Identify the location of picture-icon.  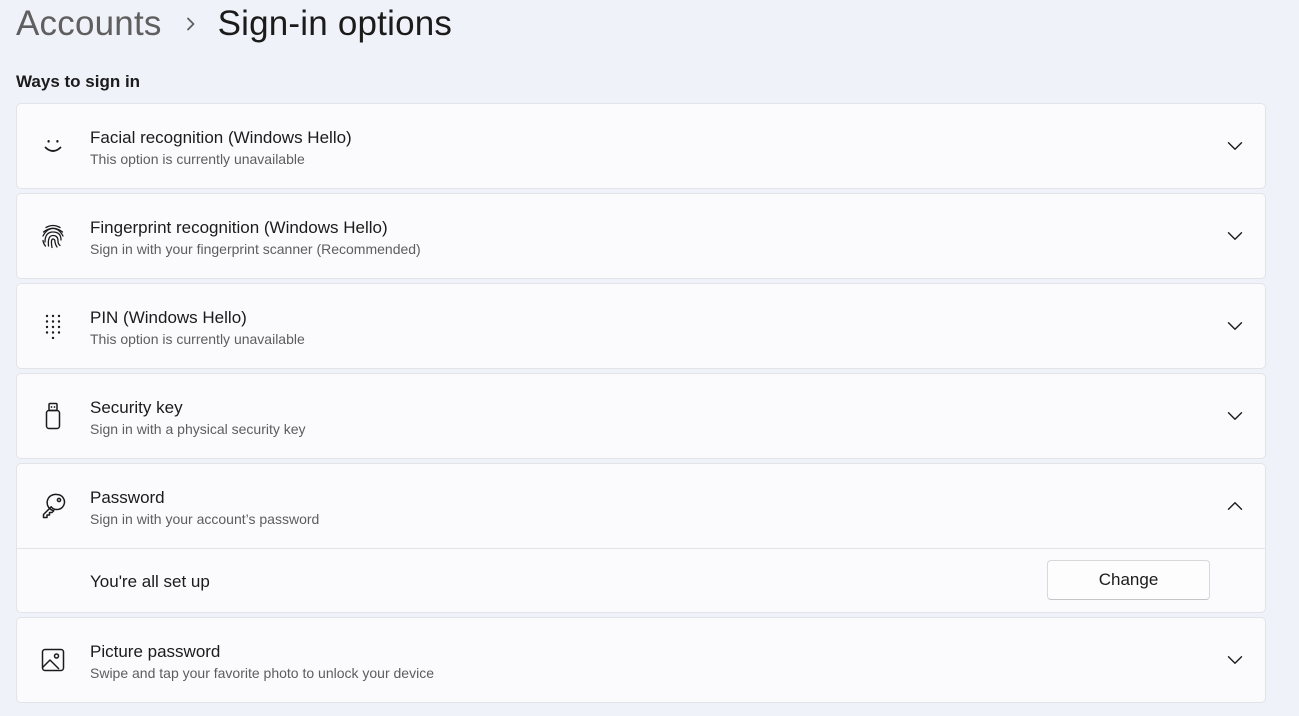
(53, 660).